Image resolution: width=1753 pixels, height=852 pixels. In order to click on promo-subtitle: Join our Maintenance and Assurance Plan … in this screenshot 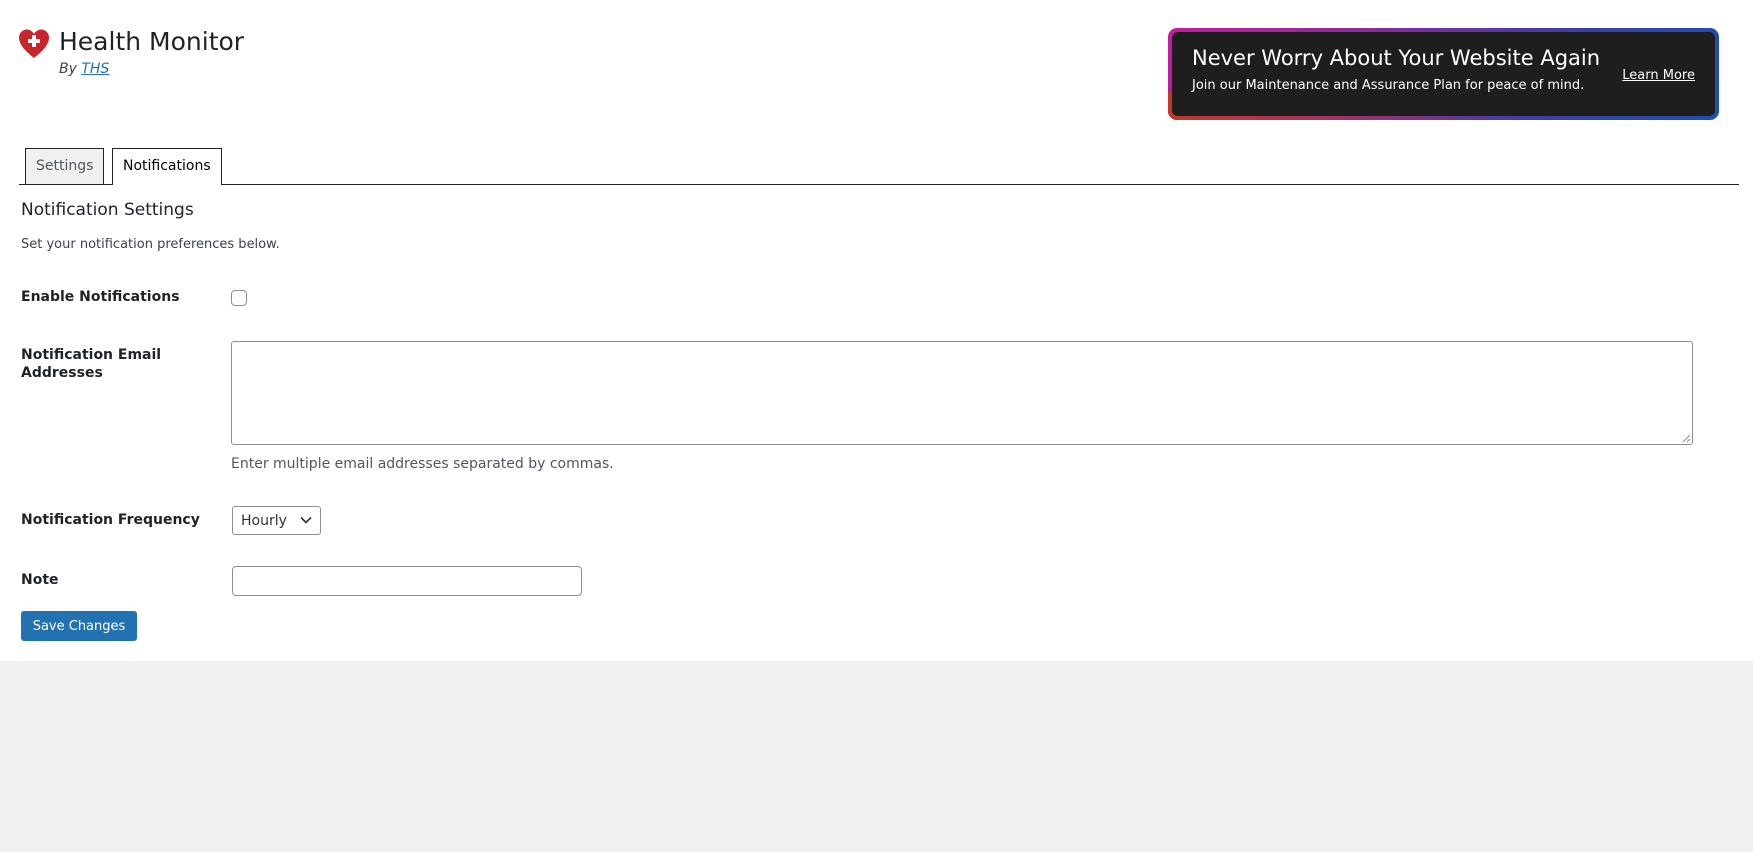, I will do `click(1388, 85)`.